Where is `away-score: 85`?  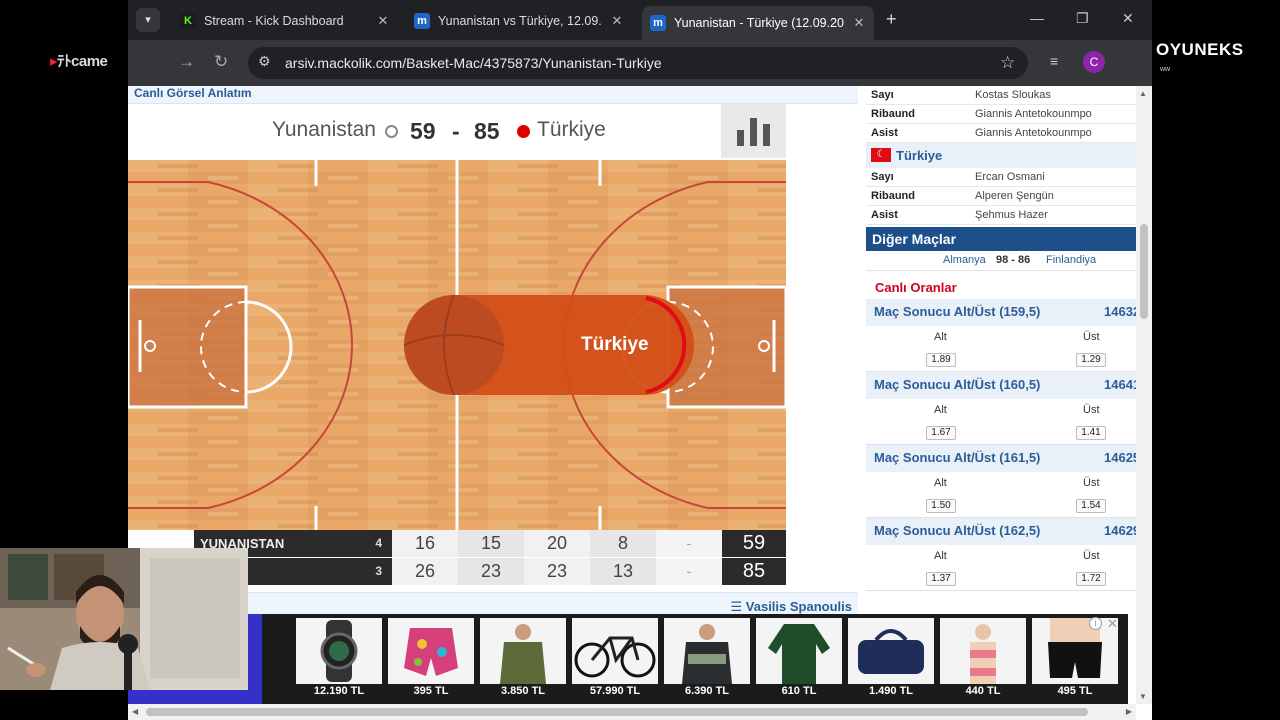
away-score: 85 is located at coordinates (487, 131).